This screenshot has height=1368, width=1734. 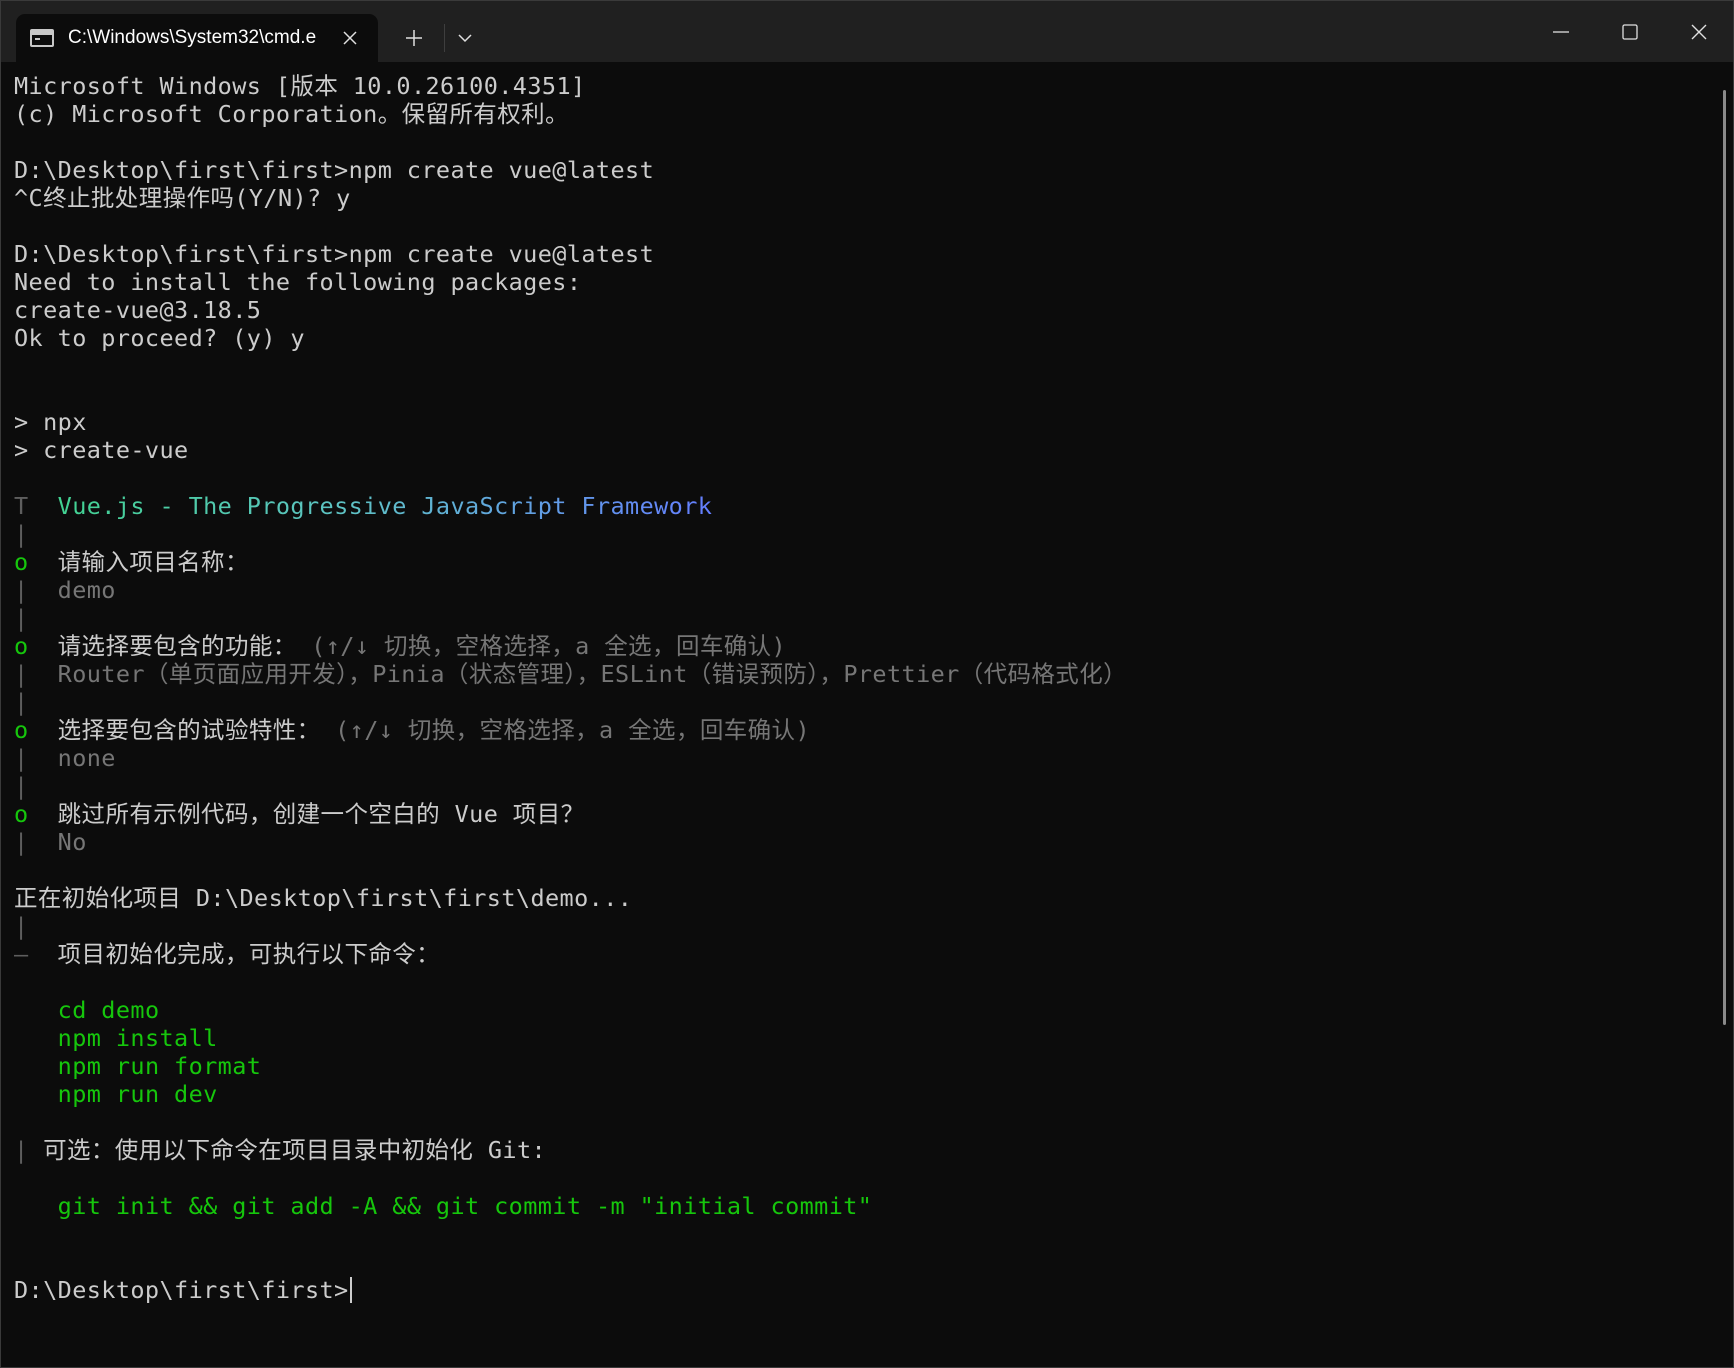 I want to click on tab-dropdown-button, so click(x=465, y=38).